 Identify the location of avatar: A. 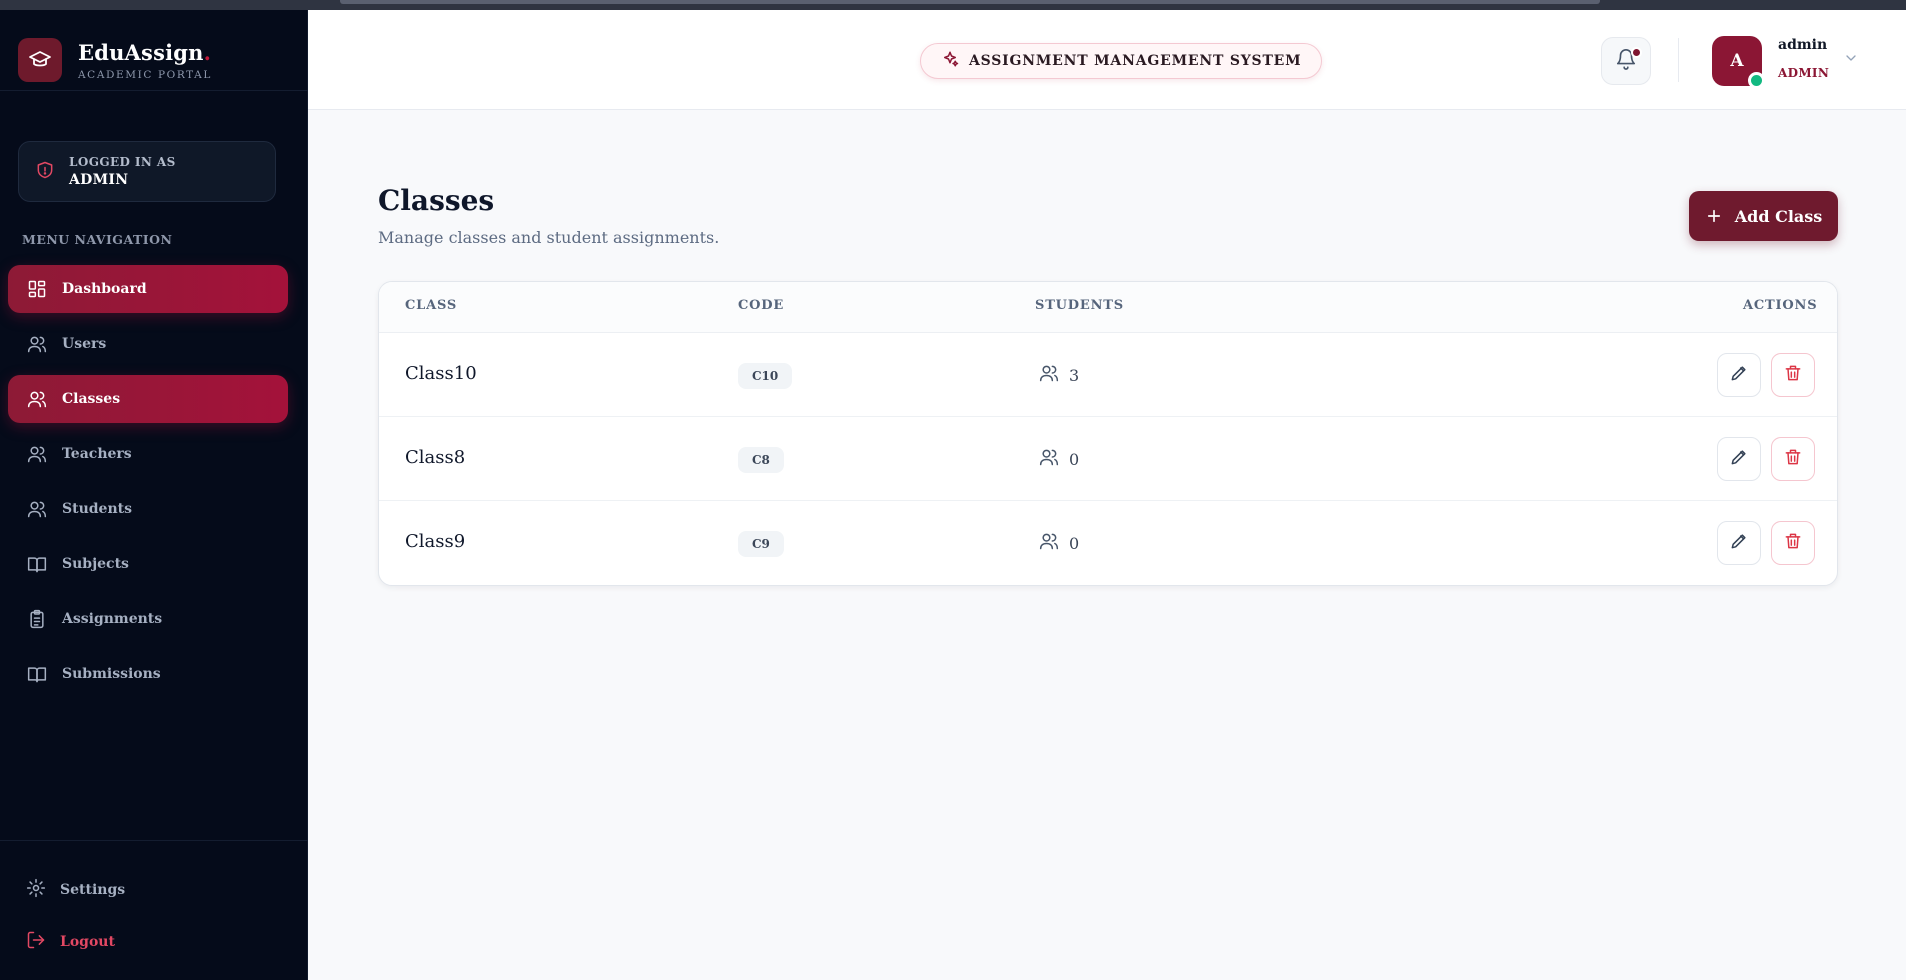
(1738, 62).